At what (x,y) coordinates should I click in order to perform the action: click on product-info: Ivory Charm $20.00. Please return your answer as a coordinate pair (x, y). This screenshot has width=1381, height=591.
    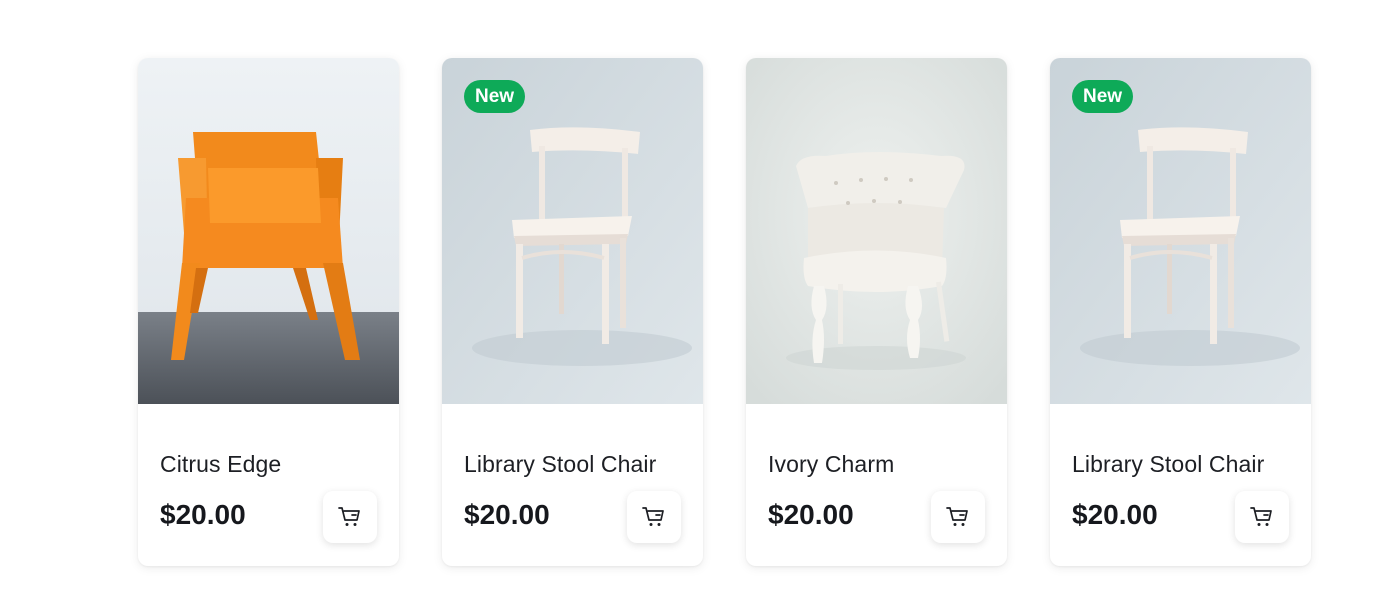
    Looking at the image, I should click on (876, 485).